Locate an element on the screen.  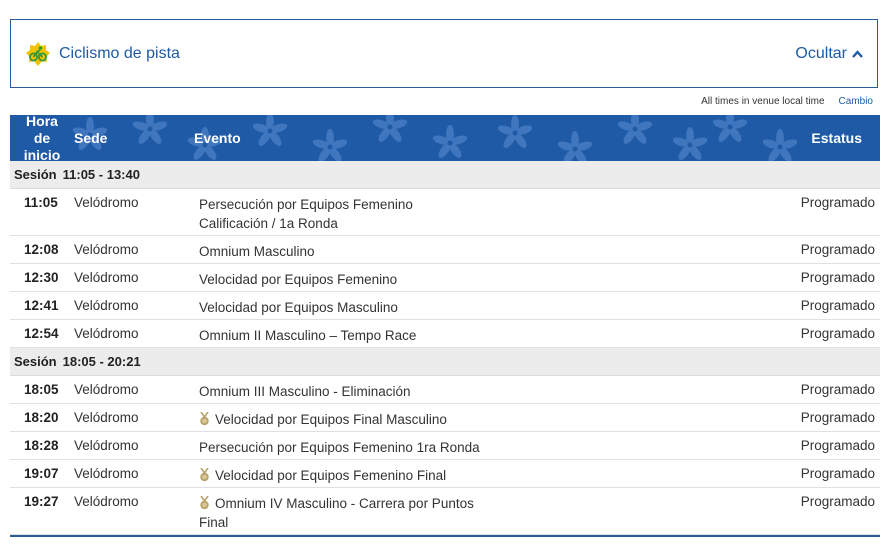
session-time: 18:05 - 20:21 is located at coordinates (101, 361).